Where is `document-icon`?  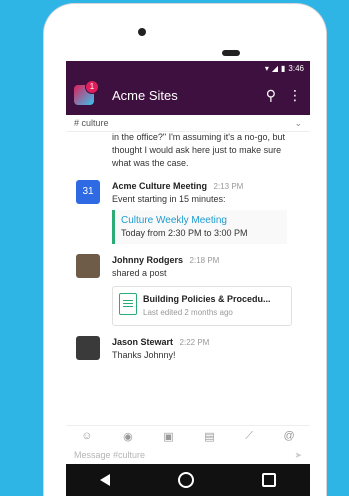 document-icon is located at coordinates (128, 304).